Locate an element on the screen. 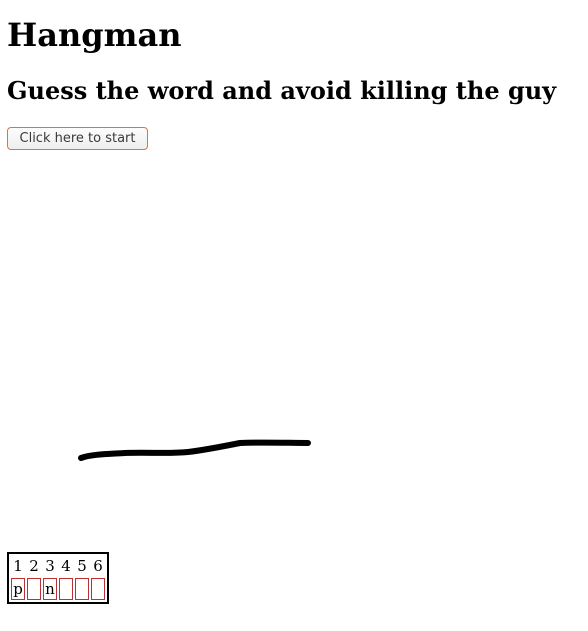  word-table: 1 2 3 4 5 6 p n is located at coordinates (58, 578).